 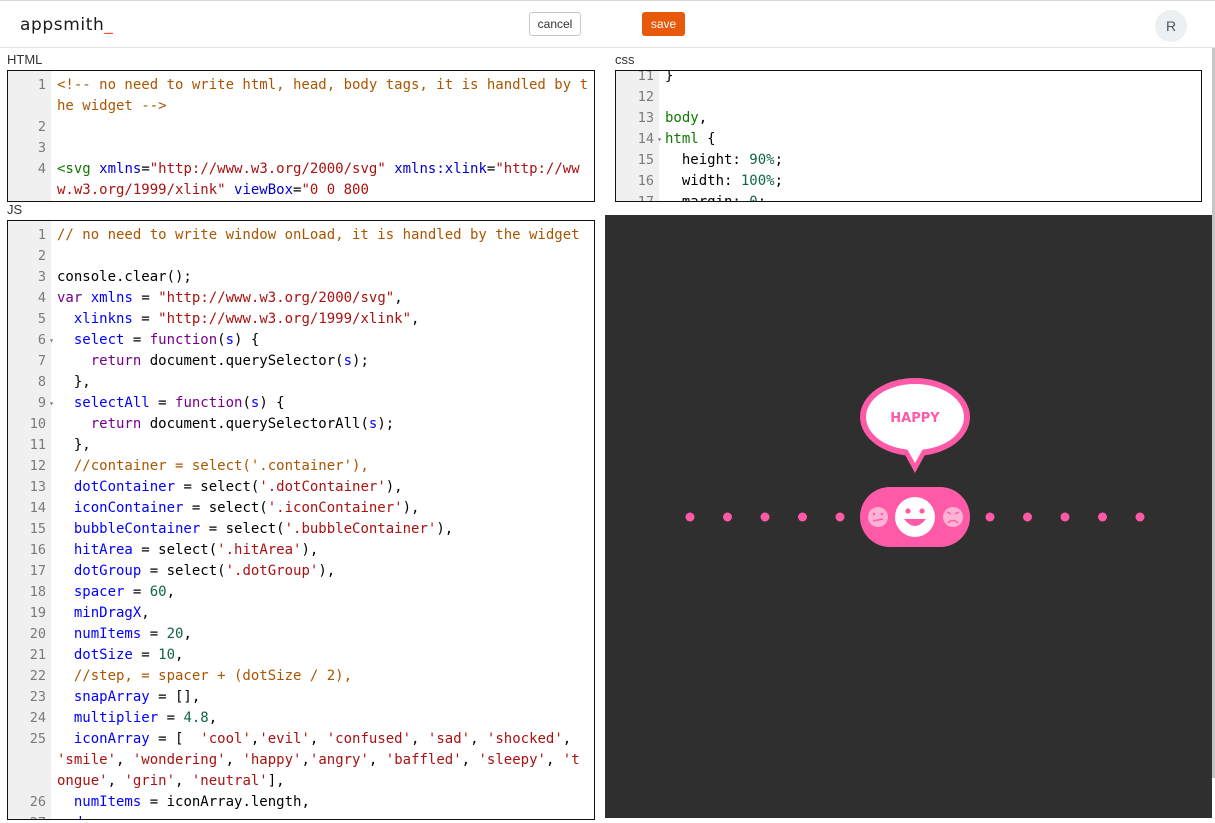 I want to click on code-line: 21 dotSize = 10,, so click(x=301, y=655).